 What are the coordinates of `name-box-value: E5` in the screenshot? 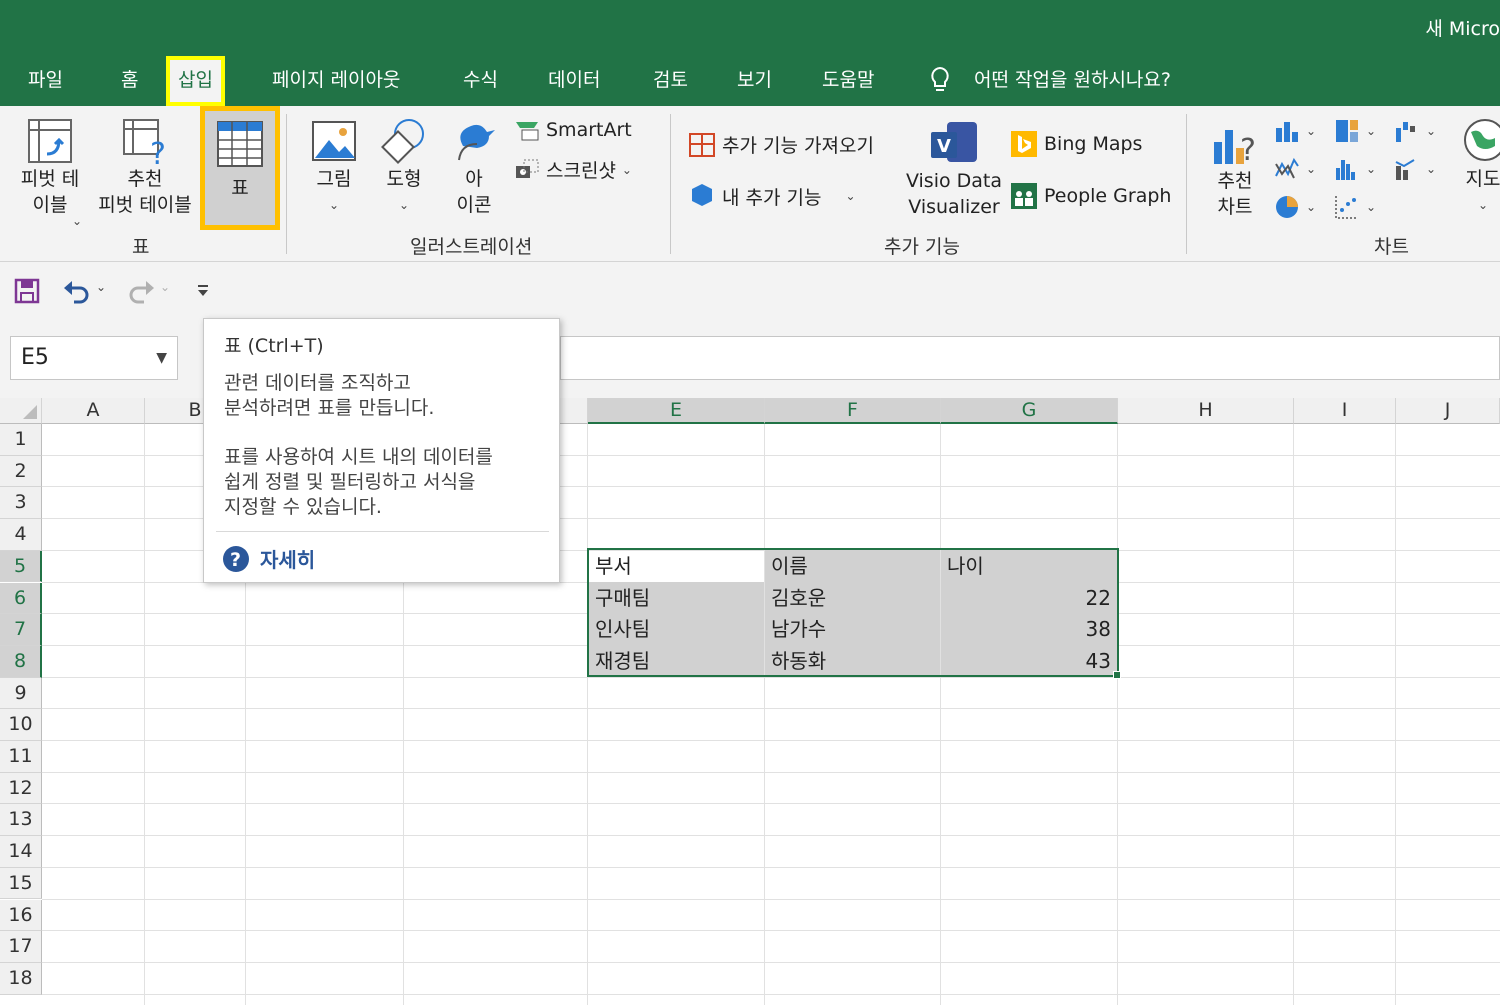 It's located at (35, 357).